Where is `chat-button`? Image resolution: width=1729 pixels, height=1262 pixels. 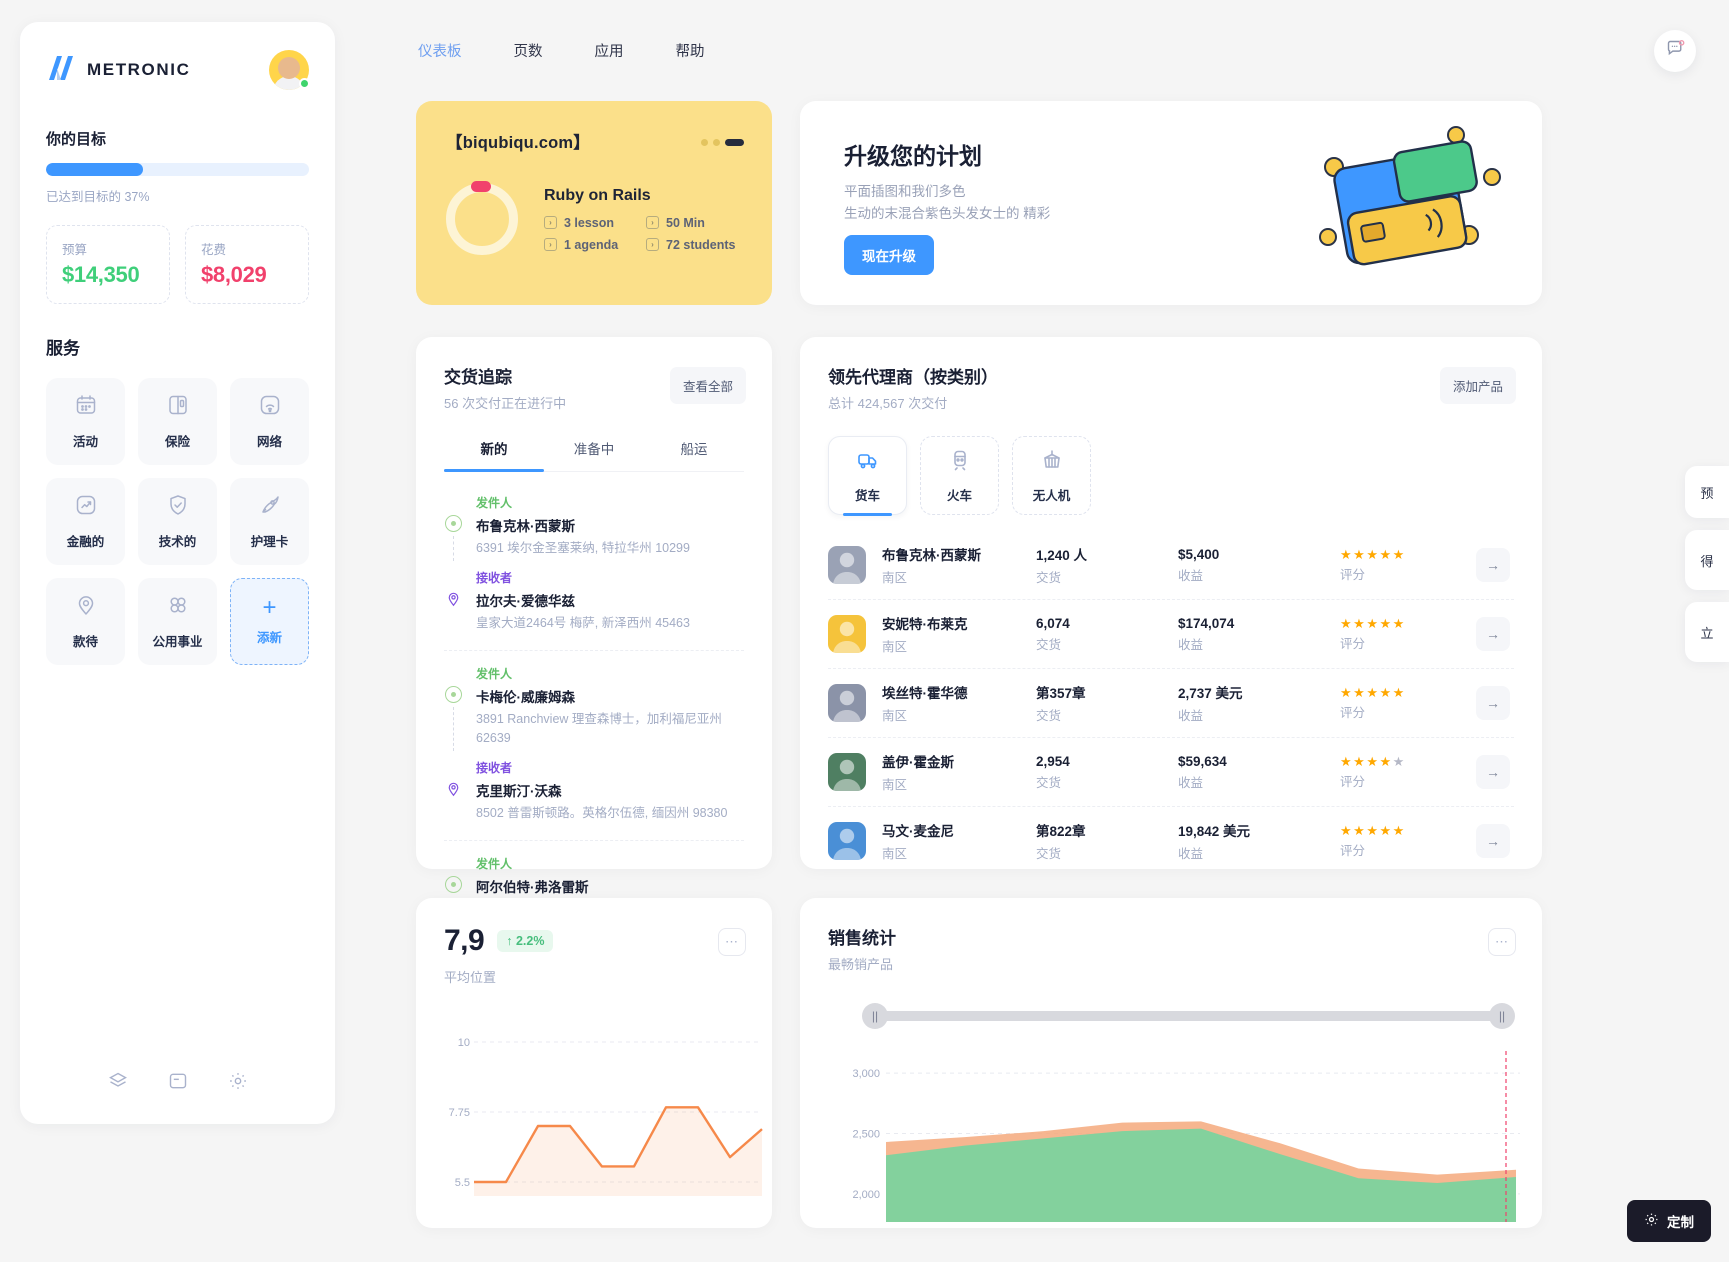 chat-button is located at coordinates (1675, 51).